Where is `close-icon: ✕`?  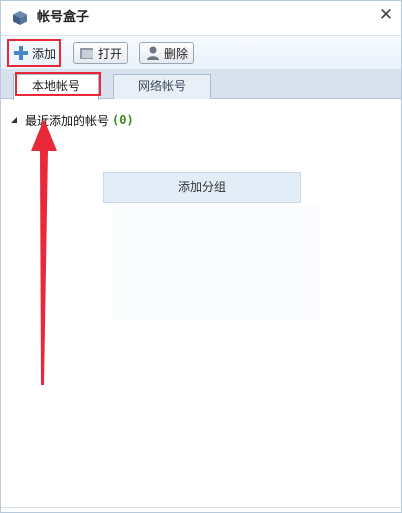 close-icon: ✕ is located at coordinates (386, 15).